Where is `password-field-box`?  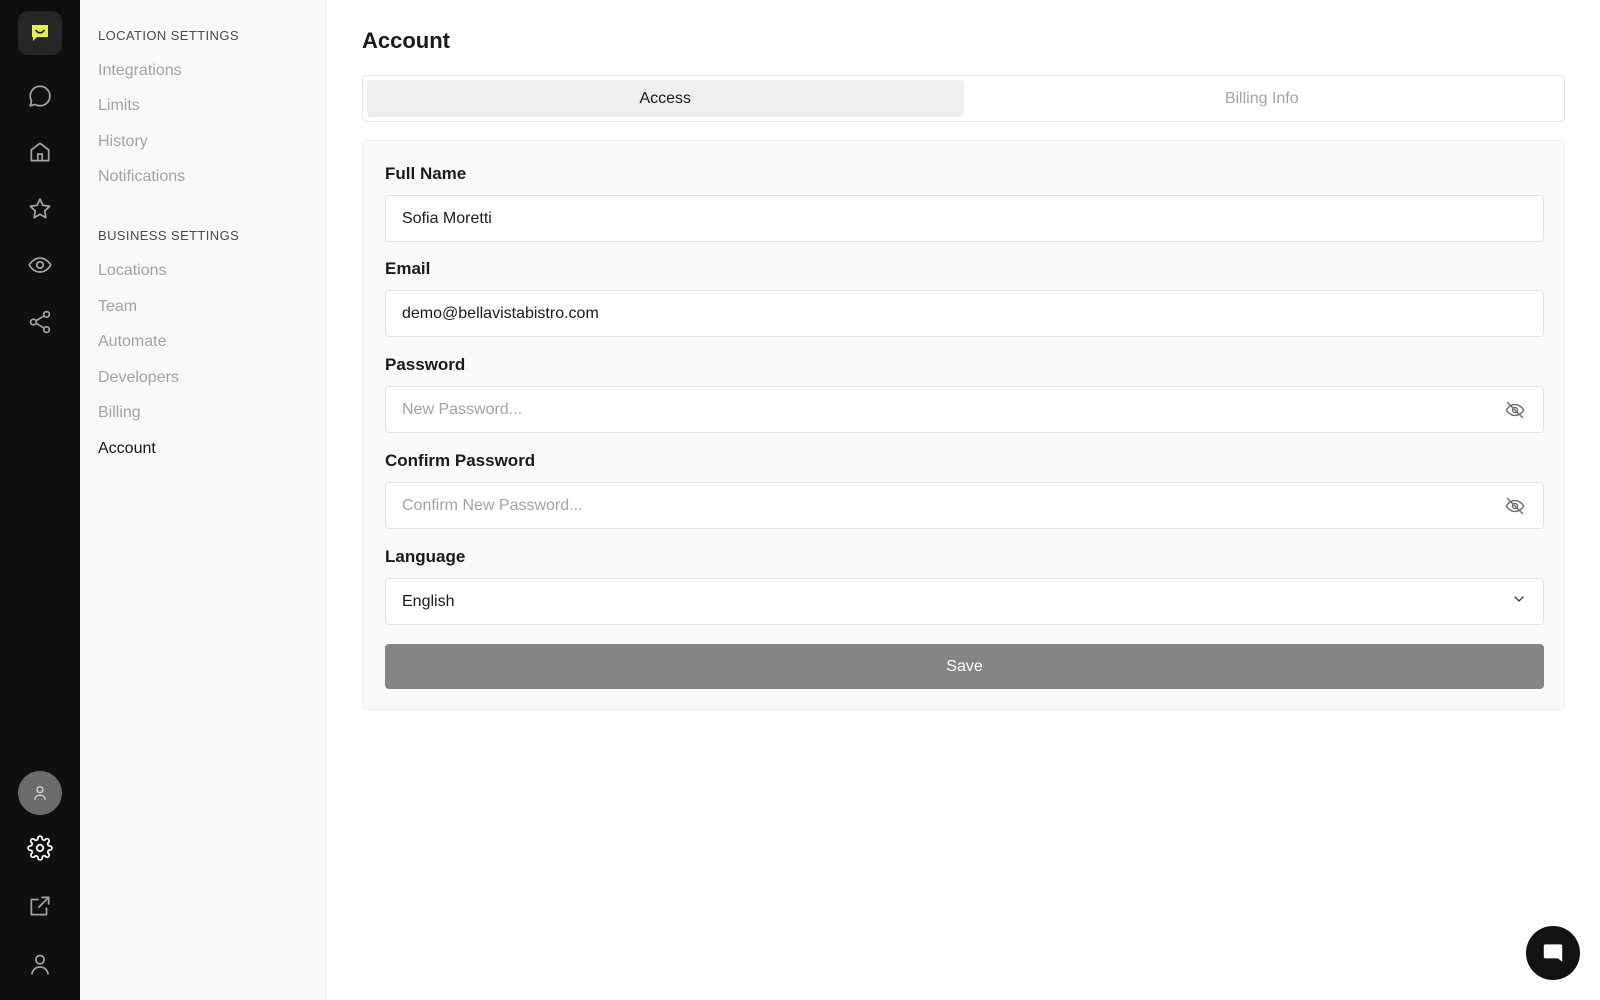
password-field-box is located at coordinates (964, 409).